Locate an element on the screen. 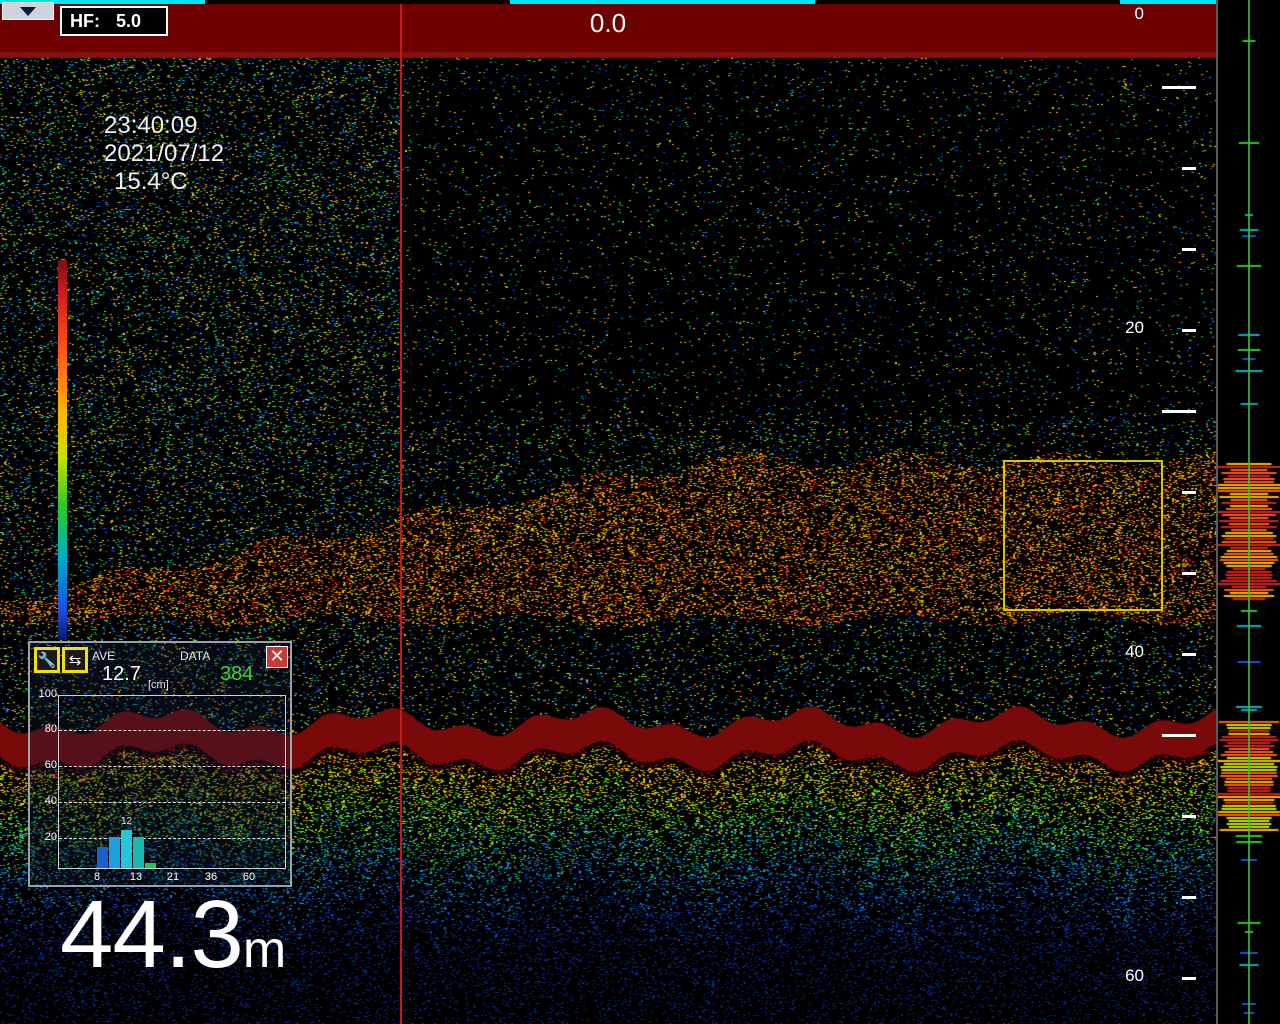 The width and height of the screenshot is (1280, 1024). chevron-down-icon is located at coordinates (28, 11).